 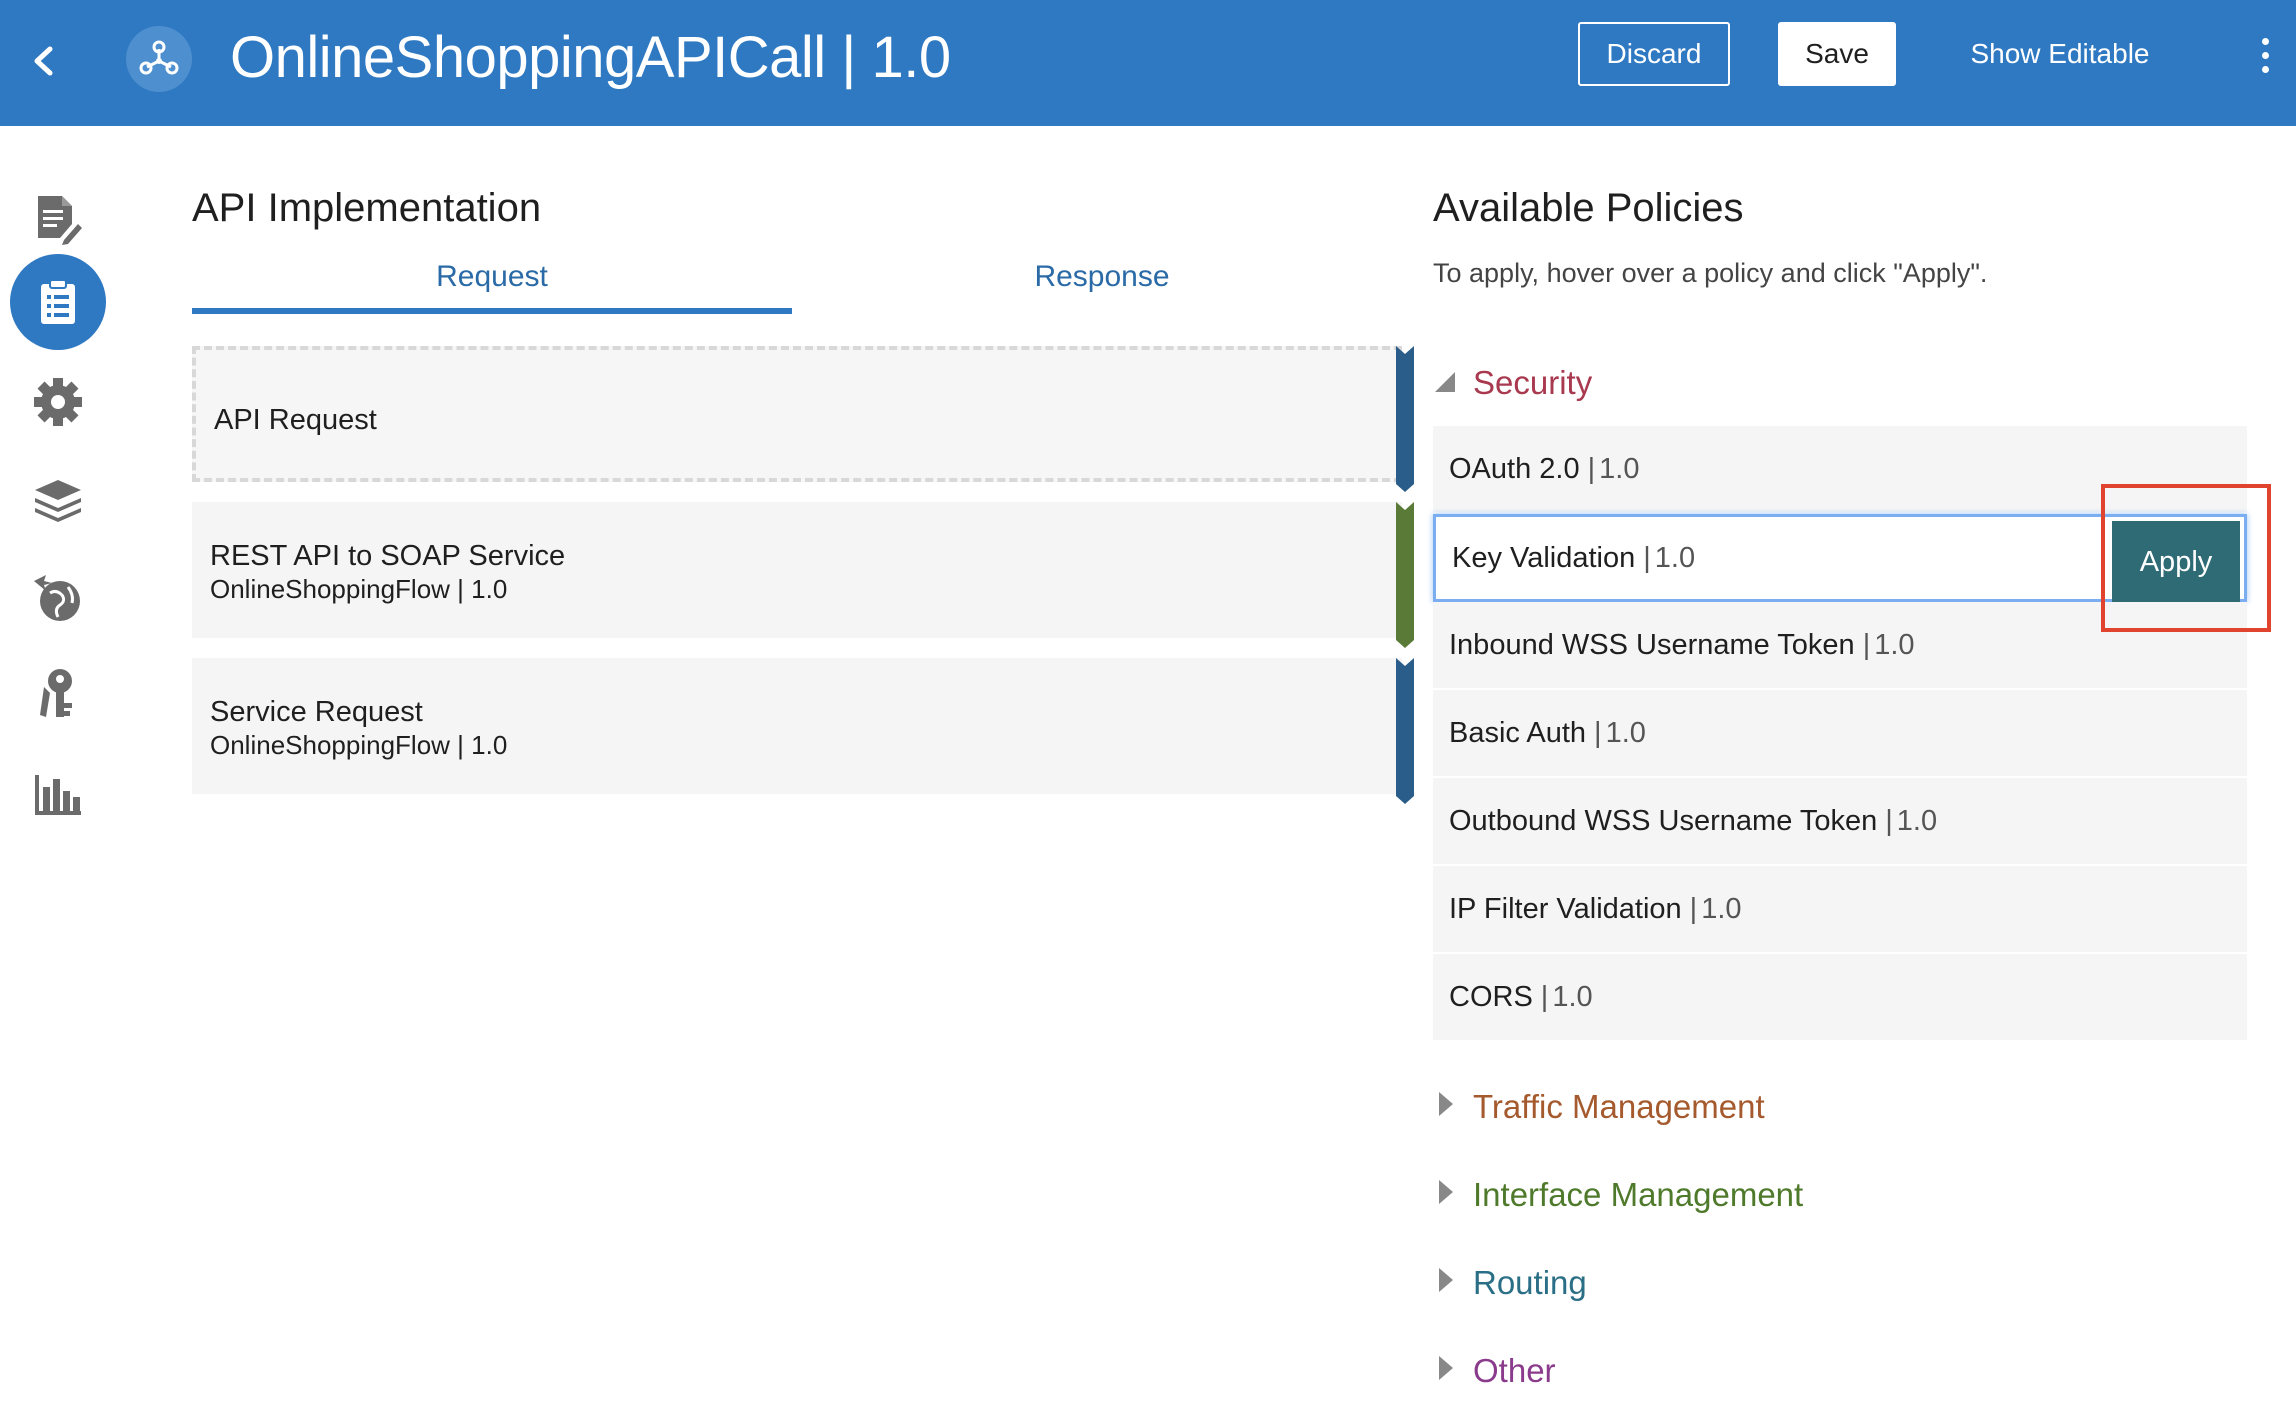 What do you see at coordinates (492, 277) in the screenshot?
I see `tab-request: Request` at bounding box center [492, 277].